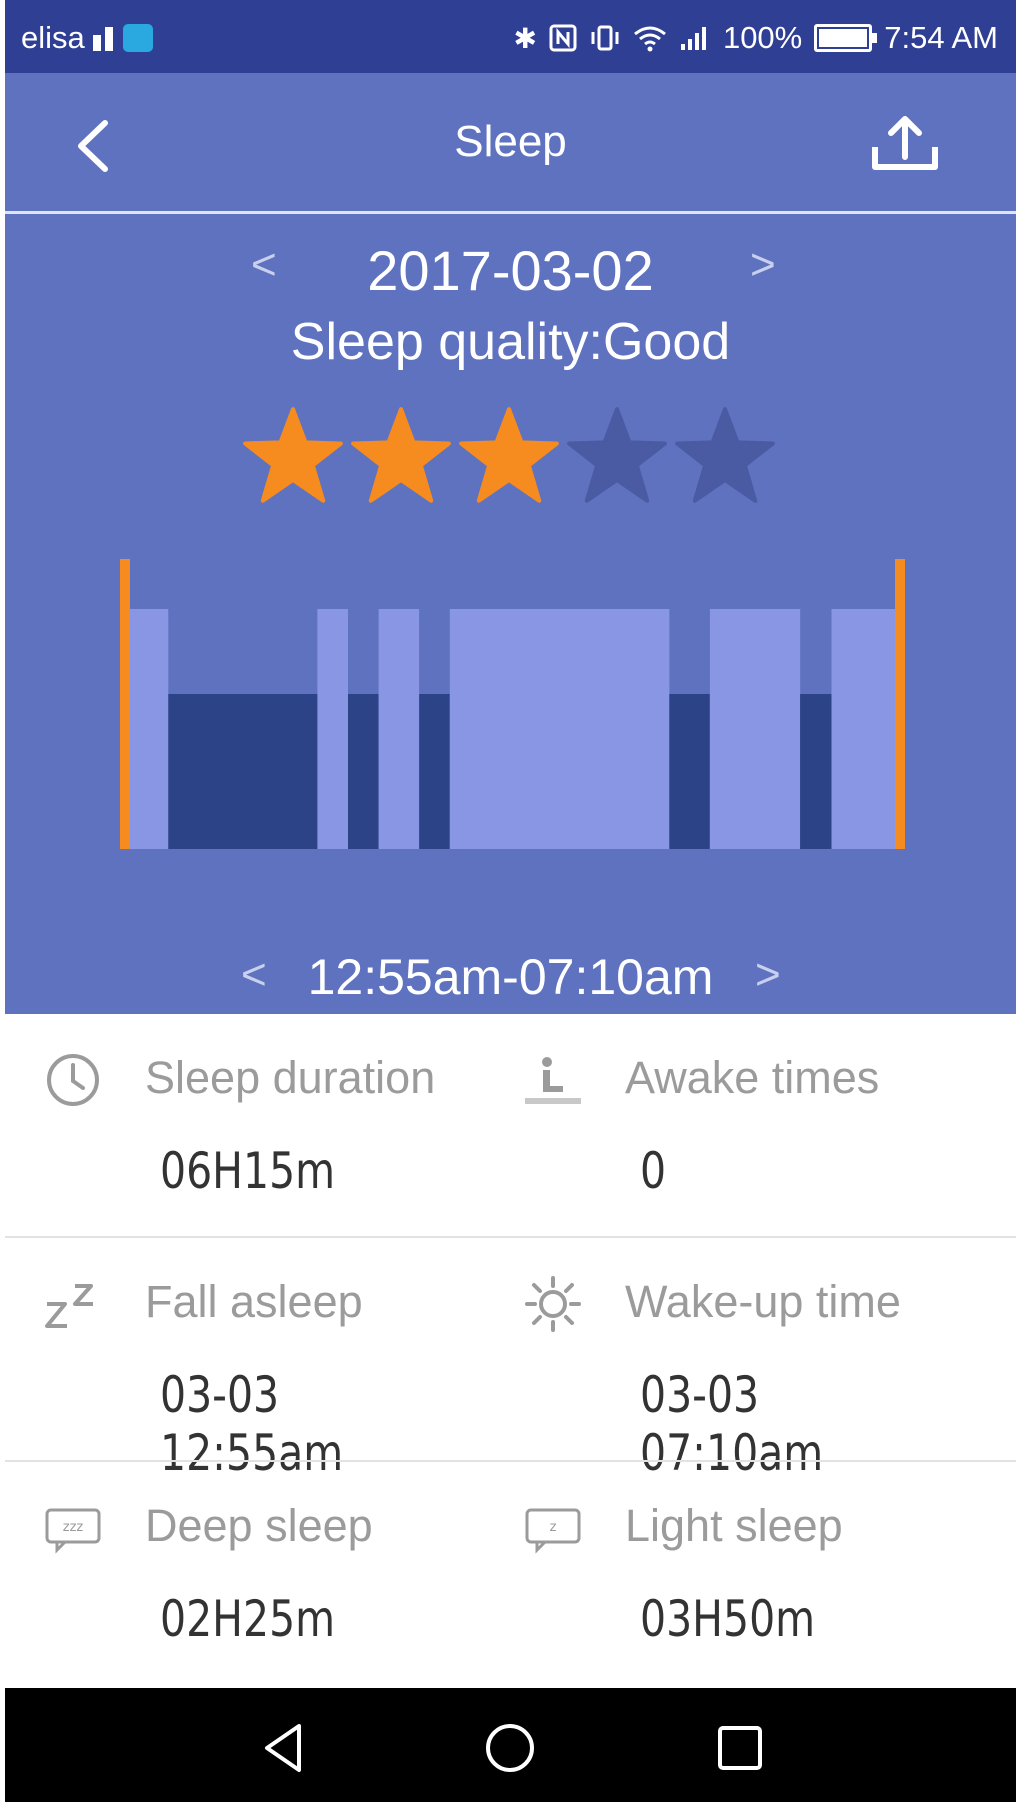 The width and height of the screenshot is (1016, 1802). I want to click on app-notification-icon, so click(137, 38).